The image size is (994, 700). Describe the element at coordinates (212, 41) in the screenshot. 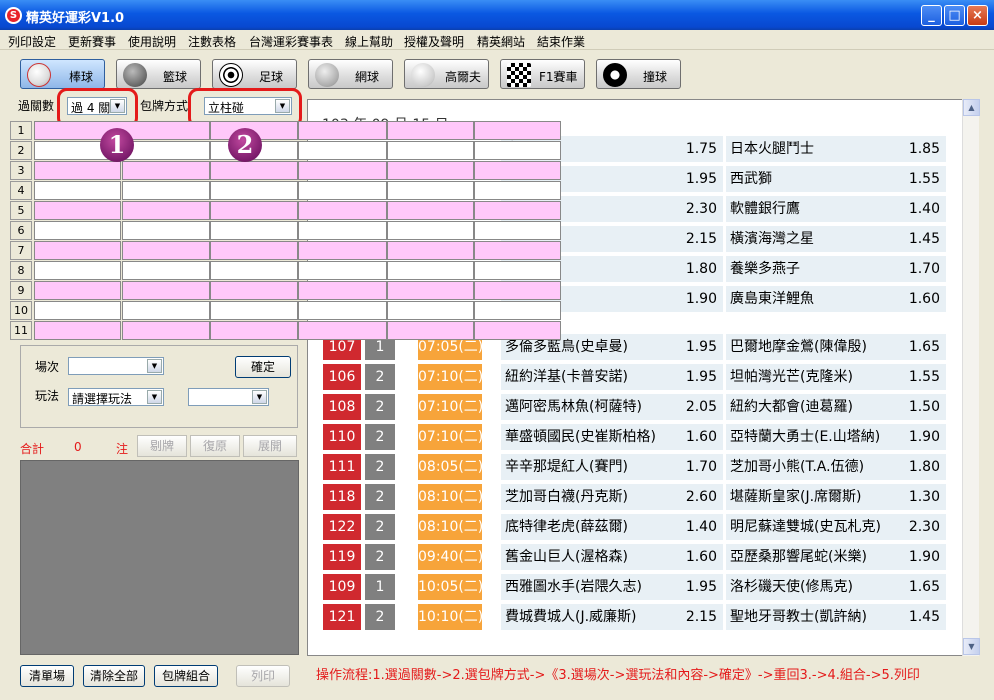

I see `menu-bet-table: 注數表格` at that location.